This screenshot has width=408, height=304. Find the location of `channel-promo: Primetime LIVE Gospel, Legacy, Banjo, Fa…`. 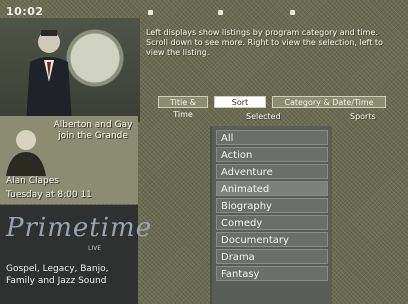

channel-promo: Primetime LIVE Gospel, Legacy, Banjo, Fa… is located at coordinates (75, 254).